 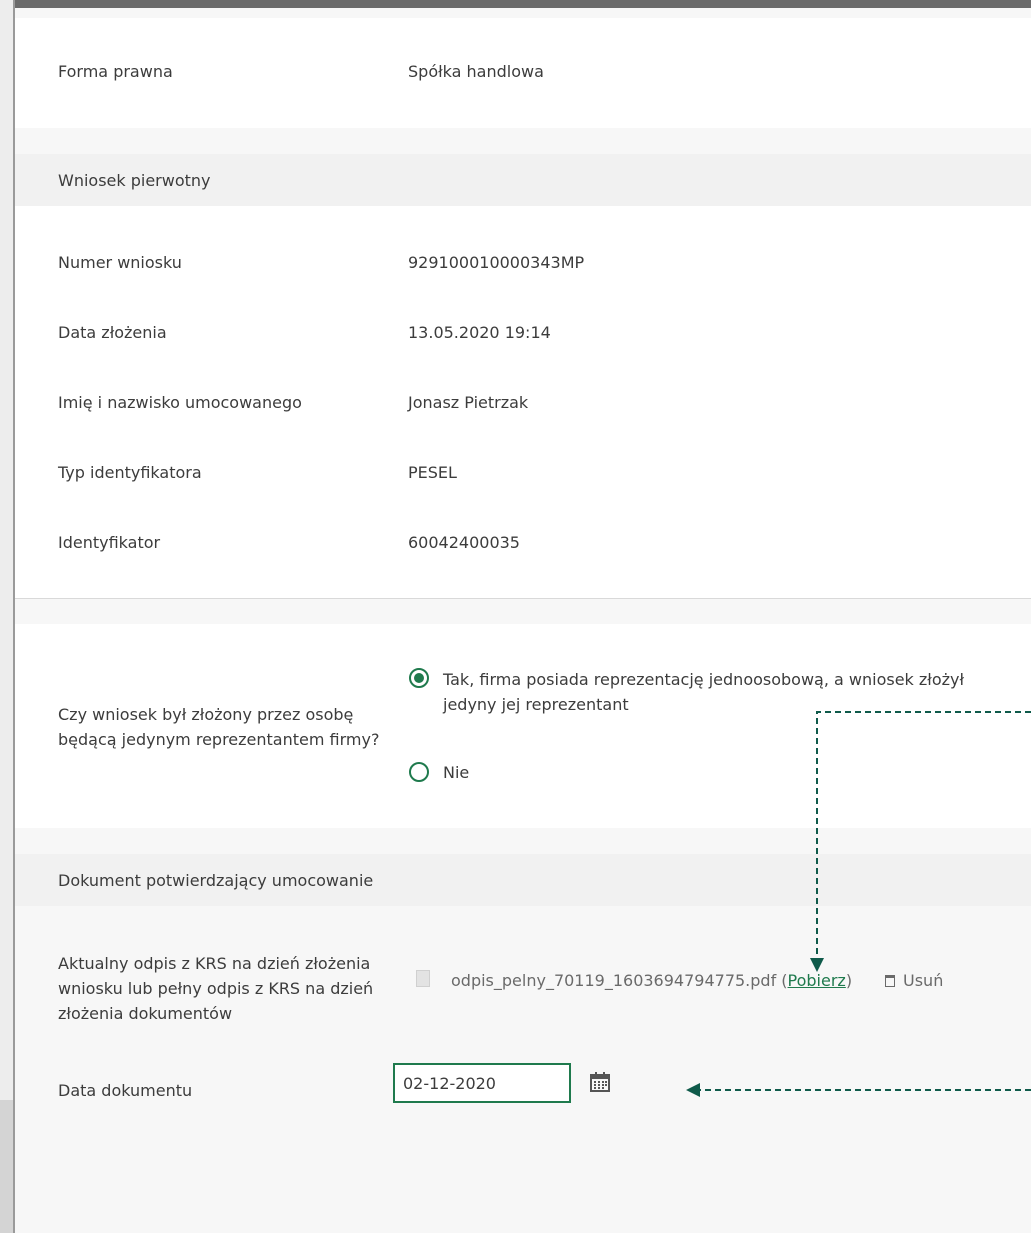 I want to click on krs-label-line-3: złożenia dokumentów, so click(x=145, y=1013).